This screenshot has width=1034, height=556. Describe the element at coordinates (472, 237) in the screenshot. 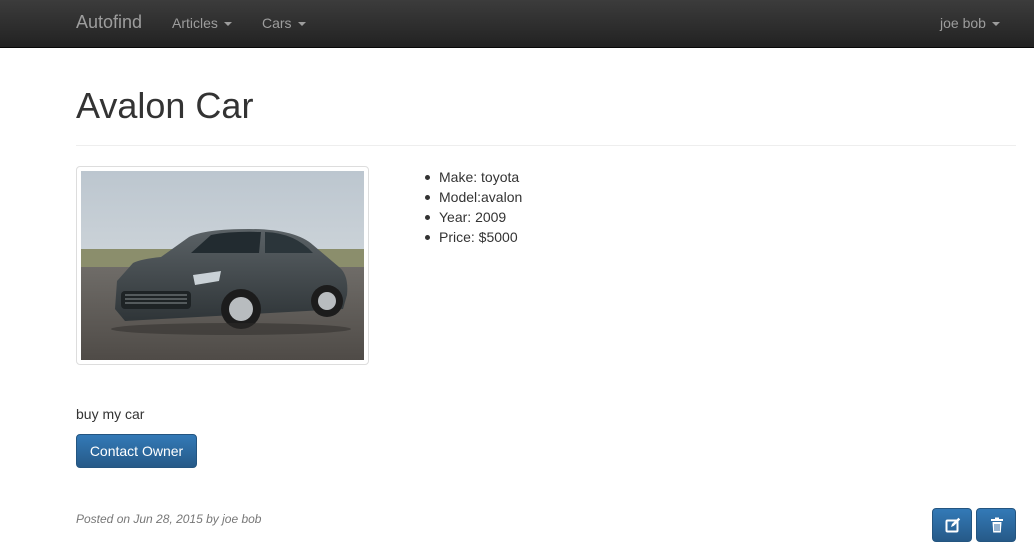

I see `list-item: Price: $5000` at that location.